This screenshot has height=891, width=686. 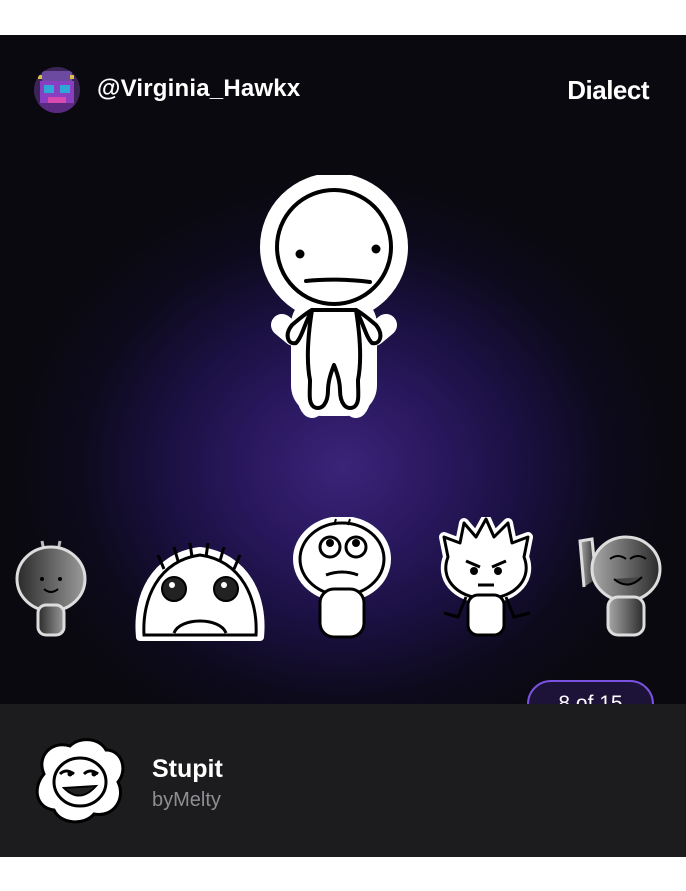 I want to click on carousel-sticker-angry-spiky, so click(x=486, y=579).